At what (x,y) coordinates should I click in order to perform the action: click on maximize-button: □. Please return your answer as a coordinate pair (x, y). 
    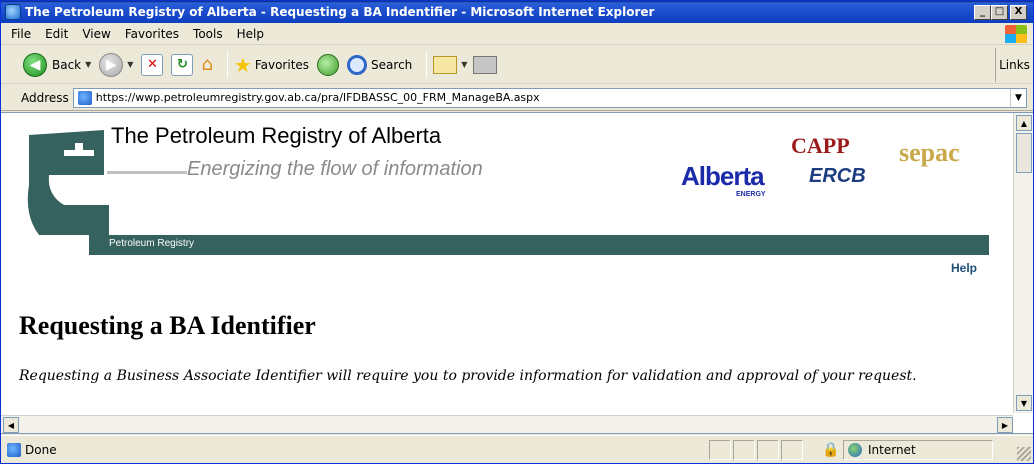
    Looking at the image, I should click on (999, 12).